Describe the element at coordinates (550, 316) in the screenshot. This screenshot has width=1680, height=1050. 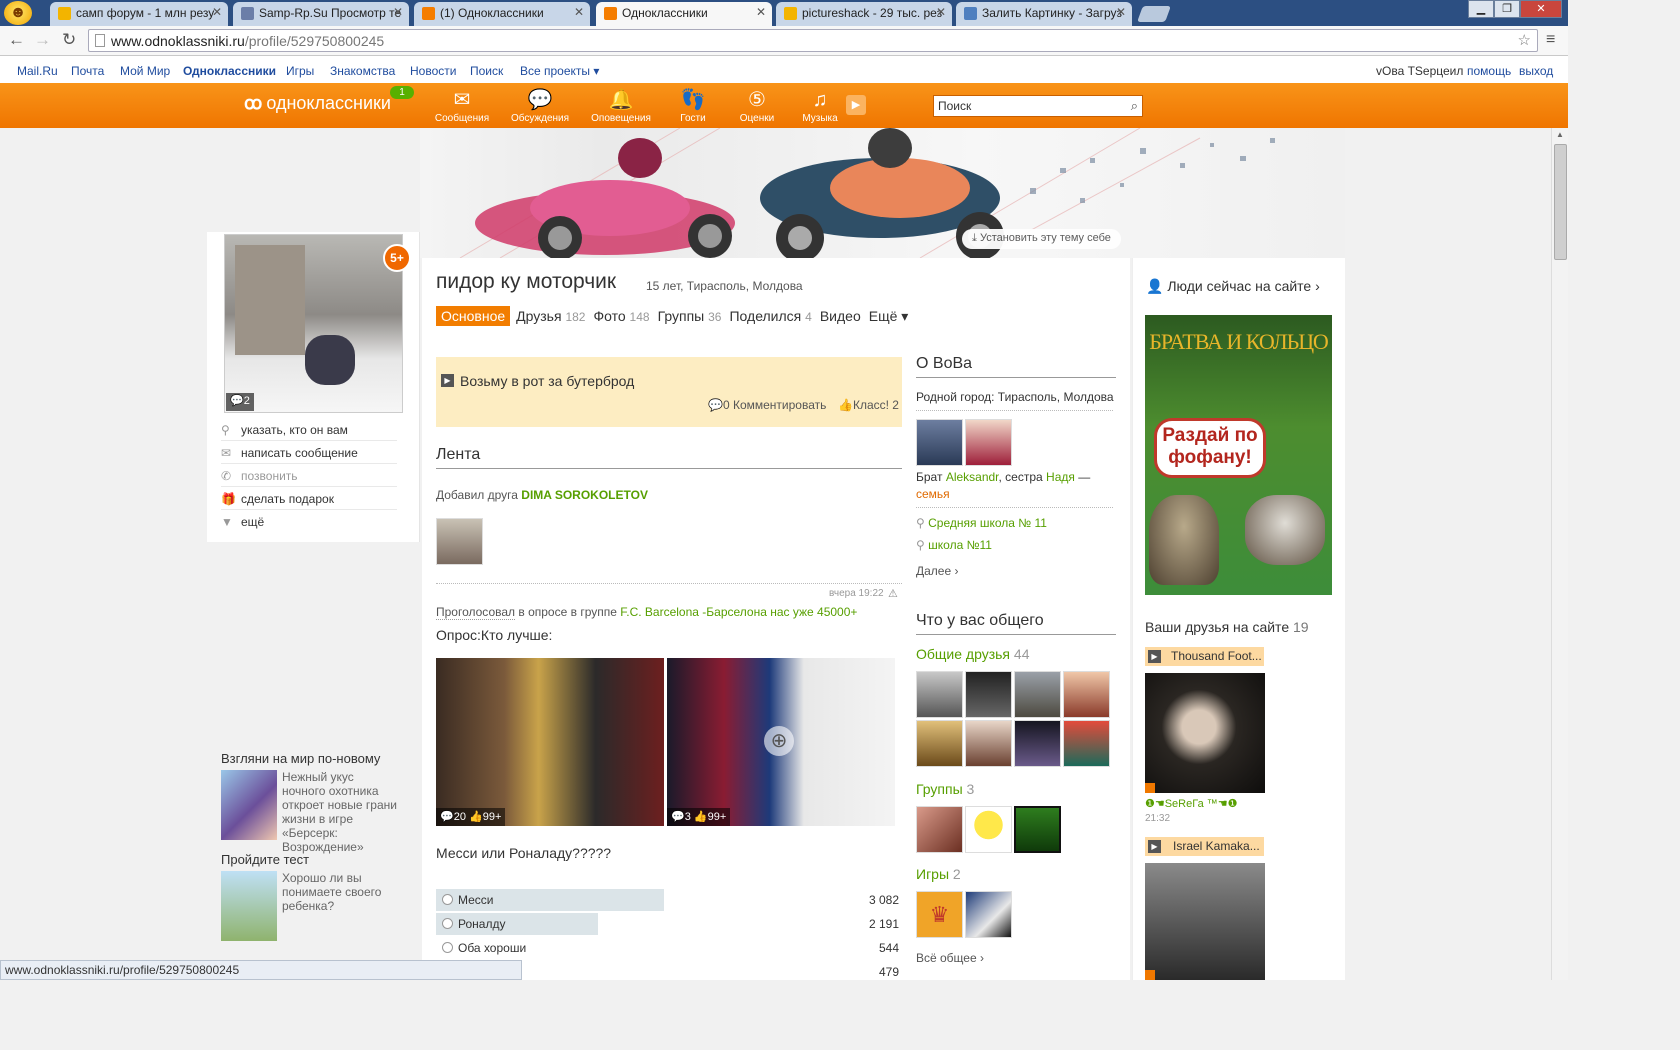
I see `tab-friends: Друзья 182` at that location.